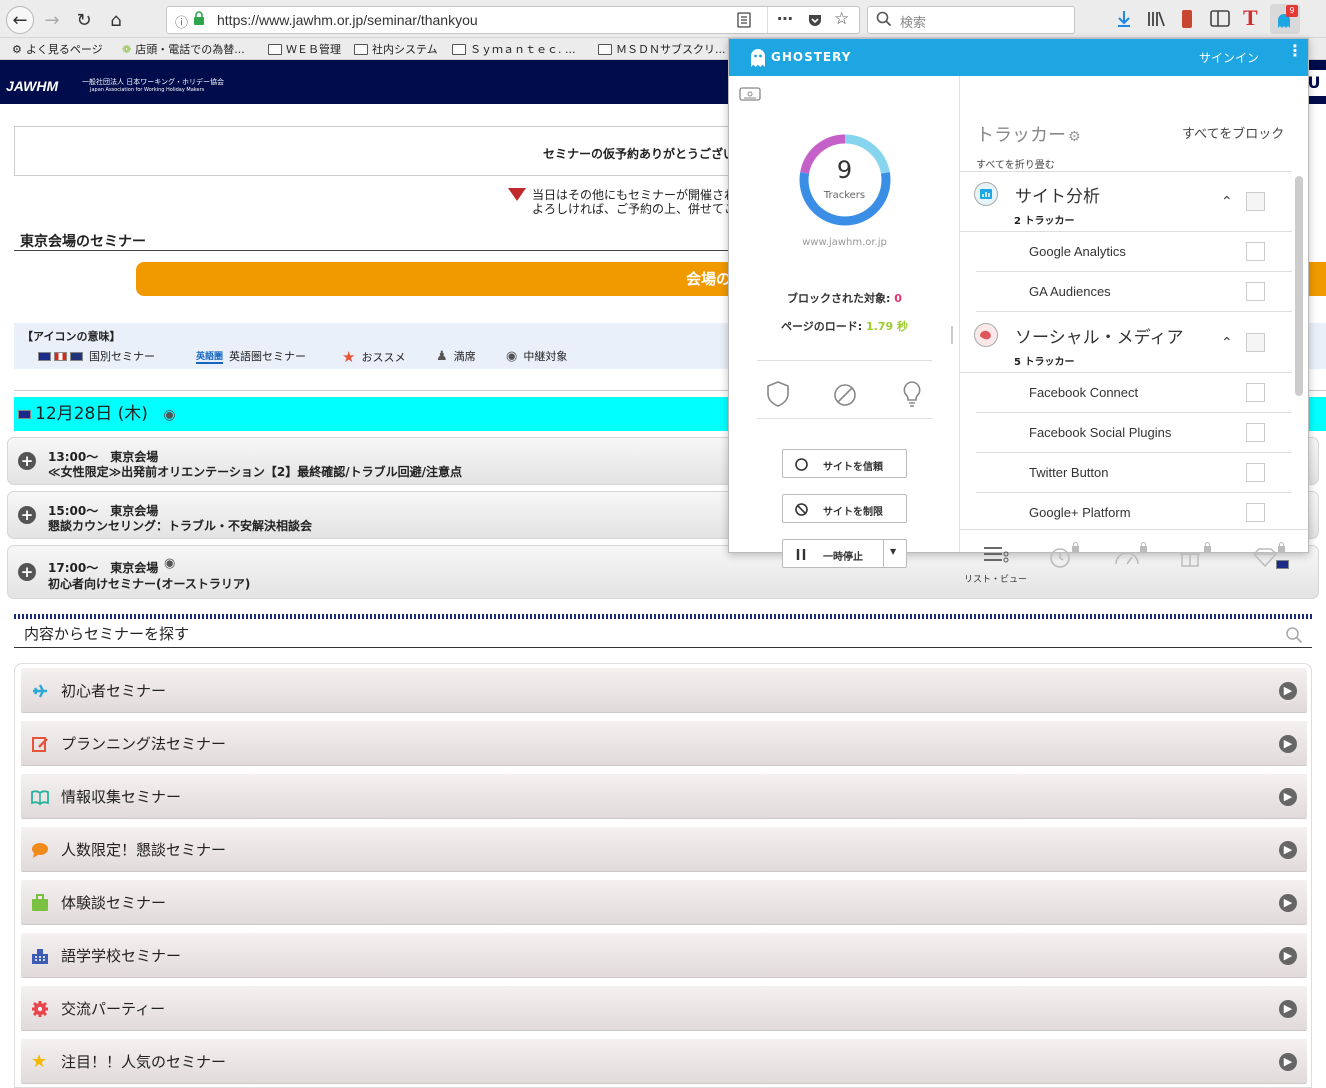 The width and height of the screenshot is (1326, 1088). I want to click on folder-icon, so click(605, 49).